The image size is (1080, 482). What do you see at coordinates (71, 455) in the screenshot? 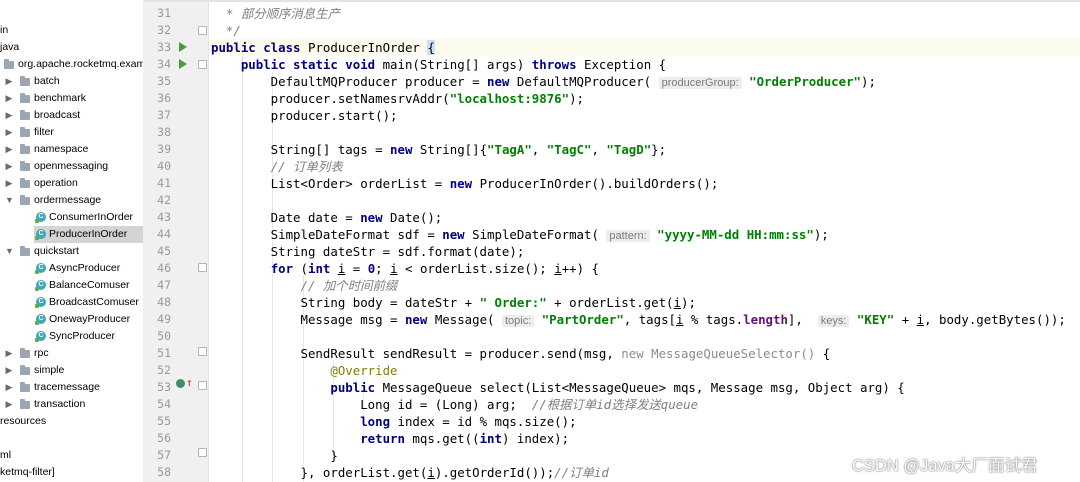
I see `tree-item: ml` at bounding box center [71, 455].